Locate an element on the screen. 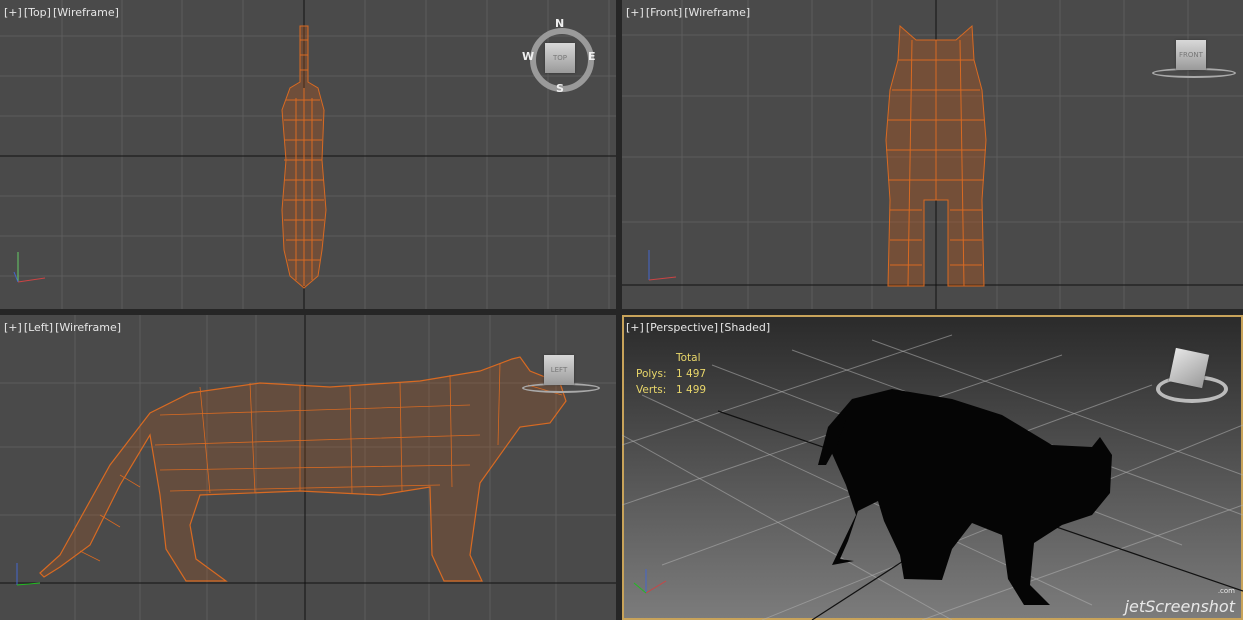  viewcube-top-face: TOP is located at coordinates (560, 58).